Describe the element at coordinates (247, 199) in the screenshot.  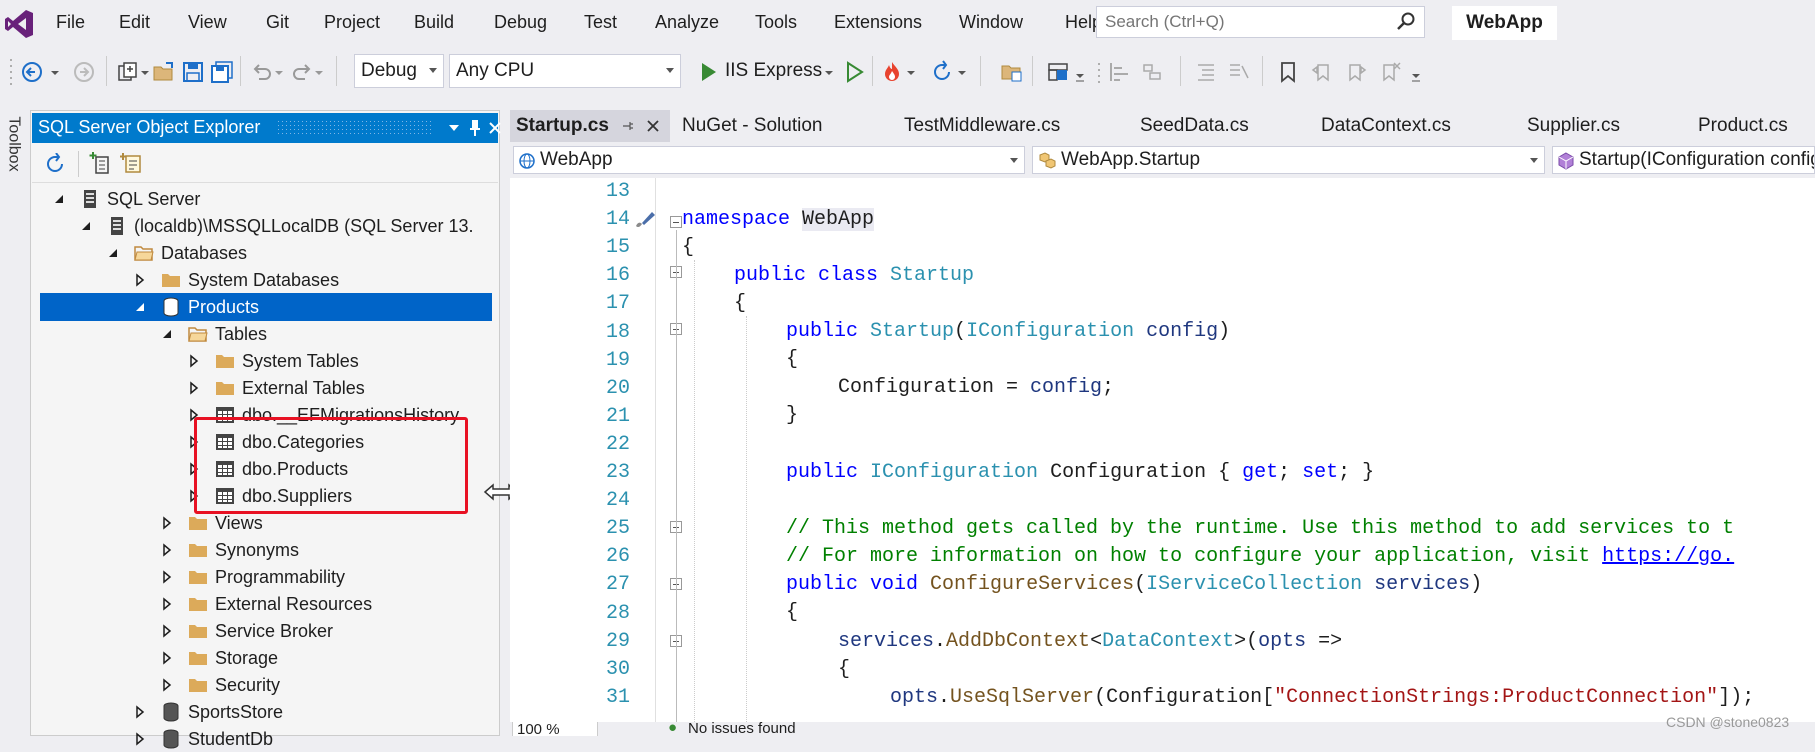
I see `tree-item: SQL Server` at that location.